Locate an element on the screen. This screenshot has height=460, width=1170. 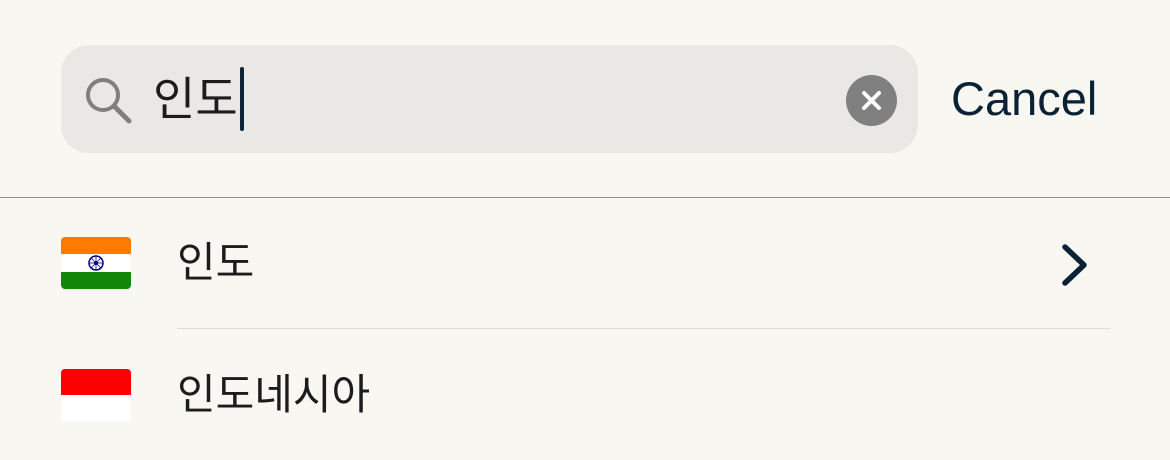
search-icon is located at coordinates (108, 100).